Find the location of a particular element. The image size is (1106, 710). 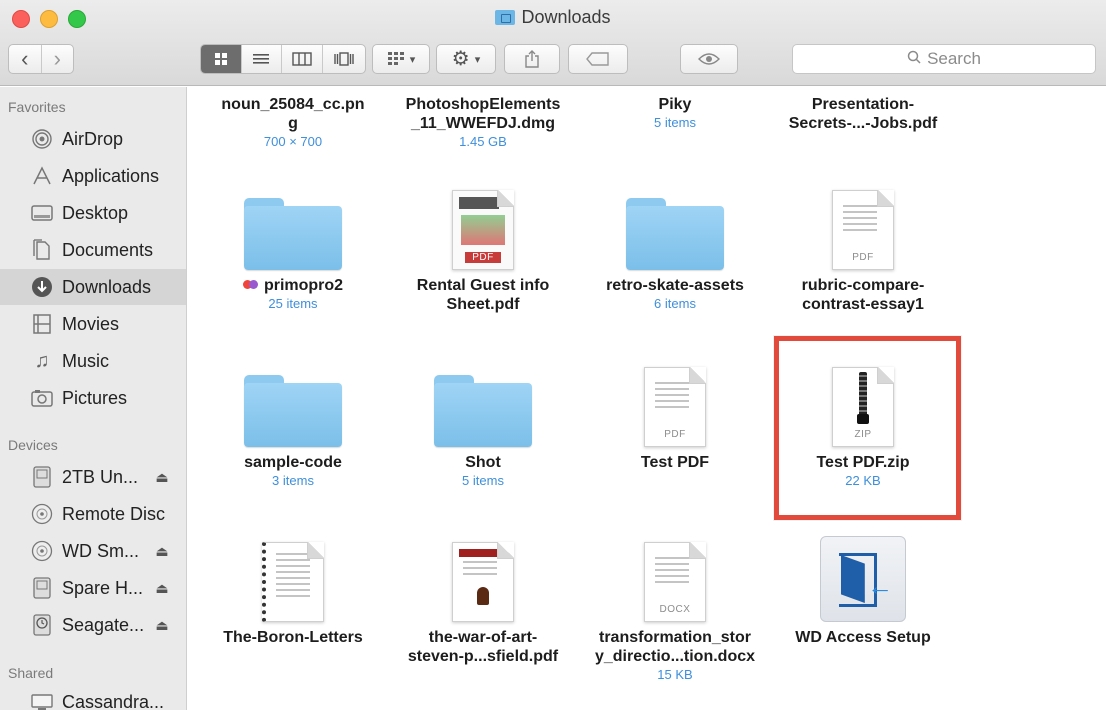

back-button: ‹ is located at coordinates (25, 59).